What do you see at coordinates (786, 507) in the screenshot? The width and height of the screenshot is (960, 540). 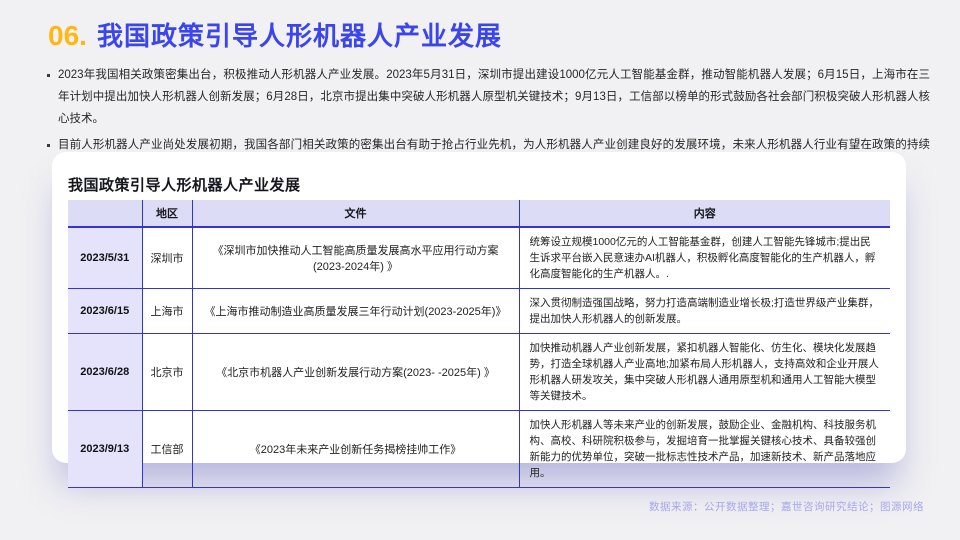 I see `data-source-note: 数据来源：公开数据整理；嘉世咨询研究结论；图源网络` at bounding box center [786, 507].